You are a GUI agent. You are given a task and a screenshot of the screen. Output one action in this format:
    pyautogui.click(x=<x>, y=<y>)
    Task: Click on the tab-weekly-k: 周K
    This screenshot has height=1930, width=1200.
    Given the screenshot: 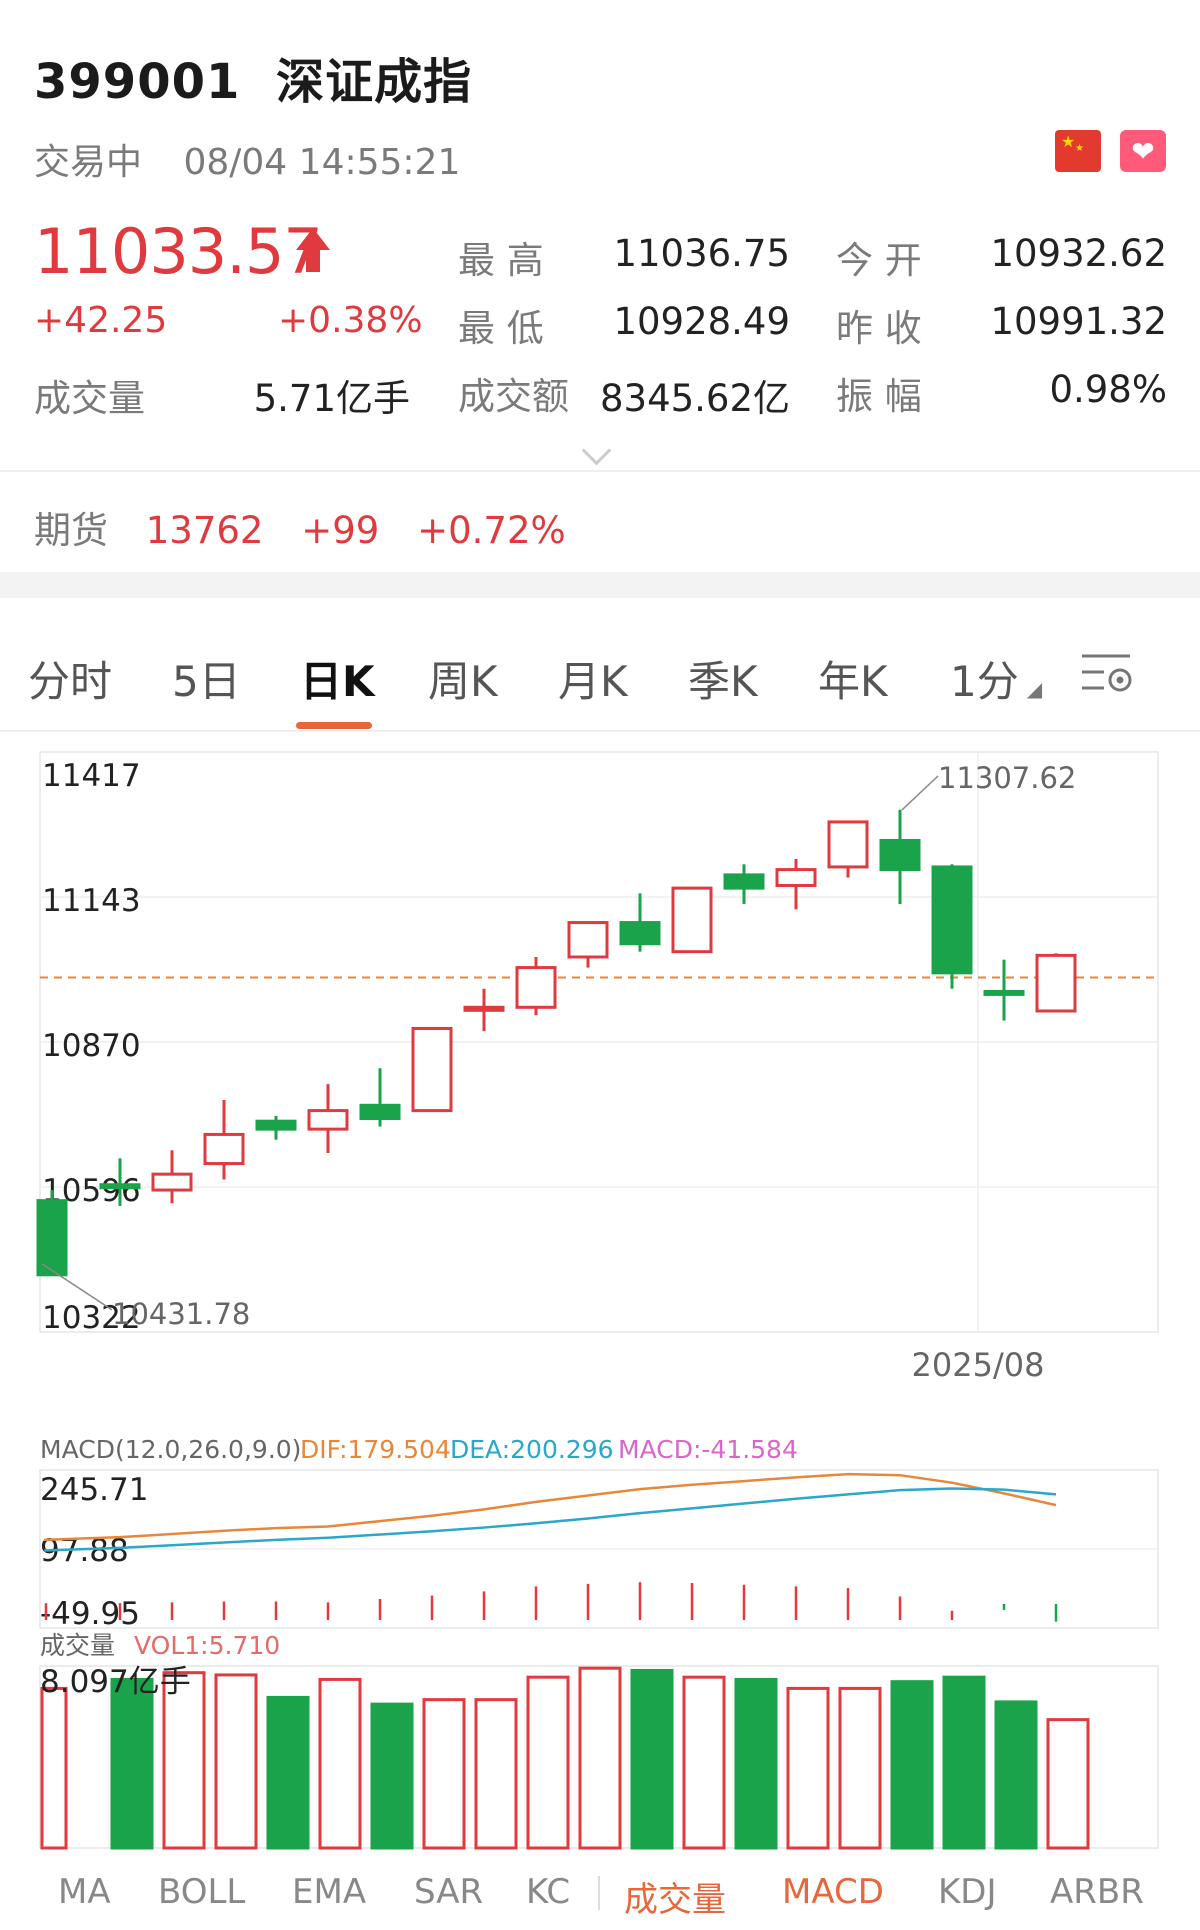 What is the action you would take?
    pyautogui.click(x=463, y=678)
    